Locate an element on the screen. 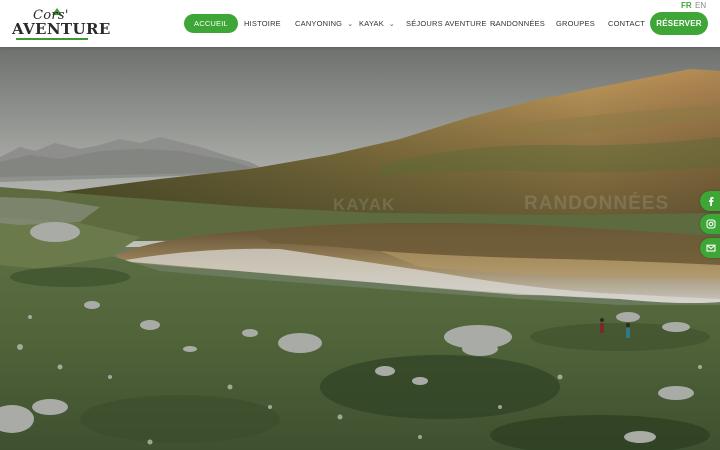  nav-item-label: RANDONNÉES is located at coordinates (517, 23).